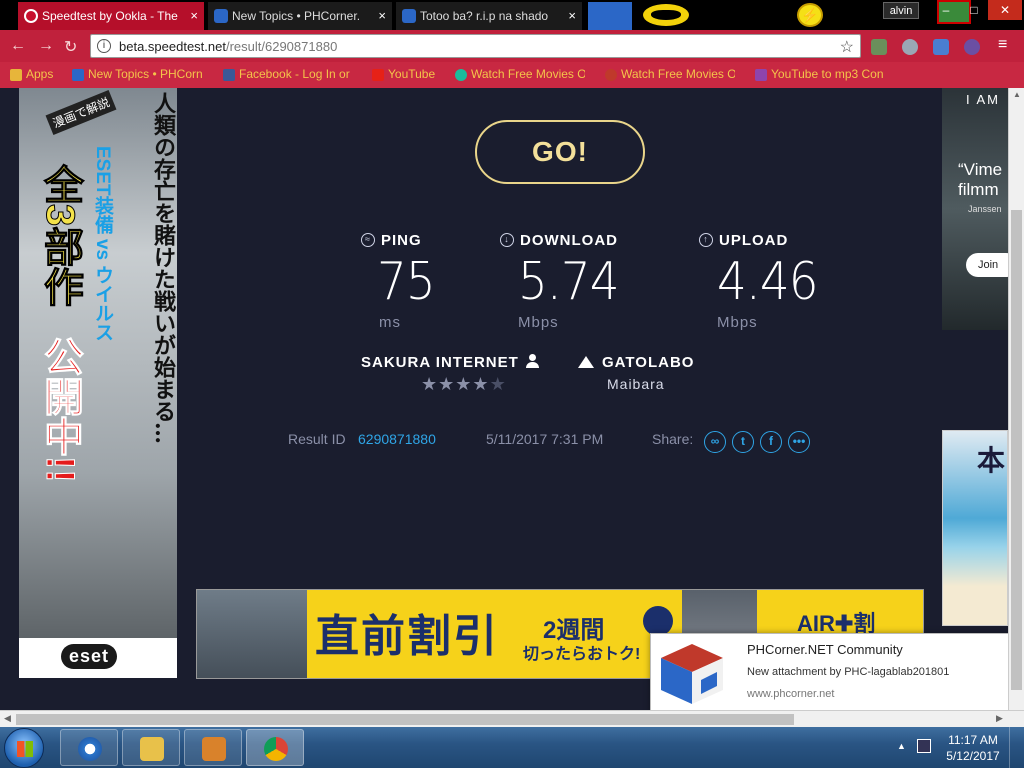 The width and height of the screenshot is (1024, 768). Describe the element at coordinates (507, 240) in the screenshot. I see `download-arrow-icon: ↓` at that location.